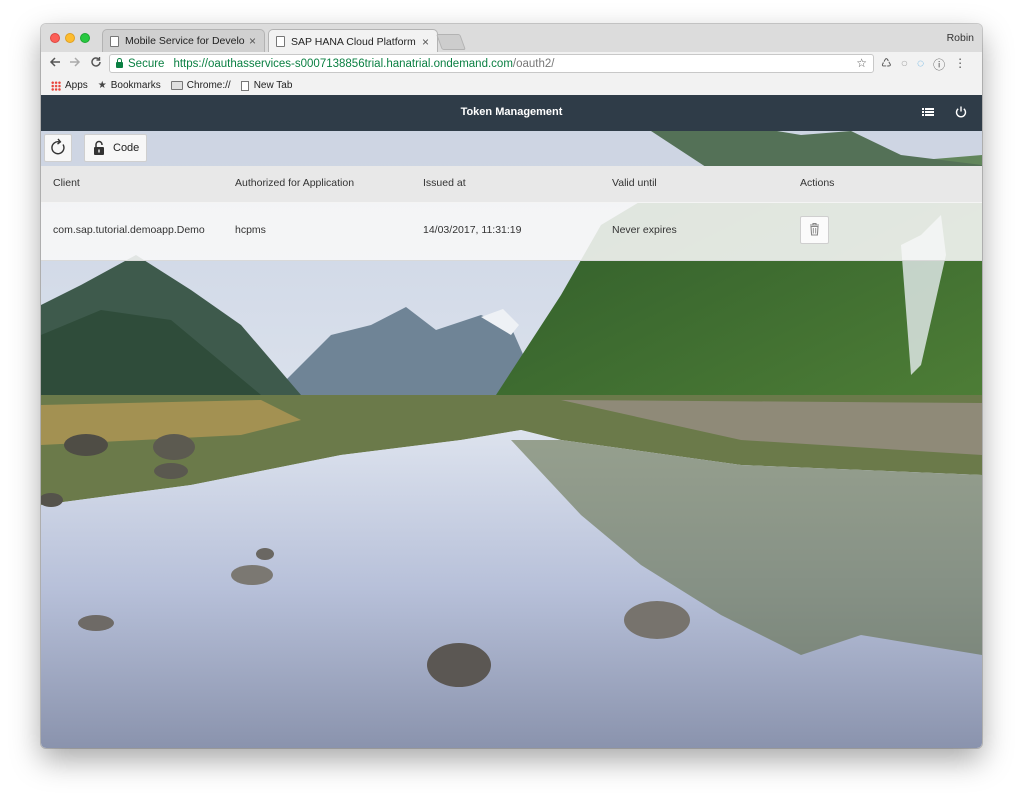 The image size is (1024, 808). I want to click on maximize-window-button, so click(85, 38).